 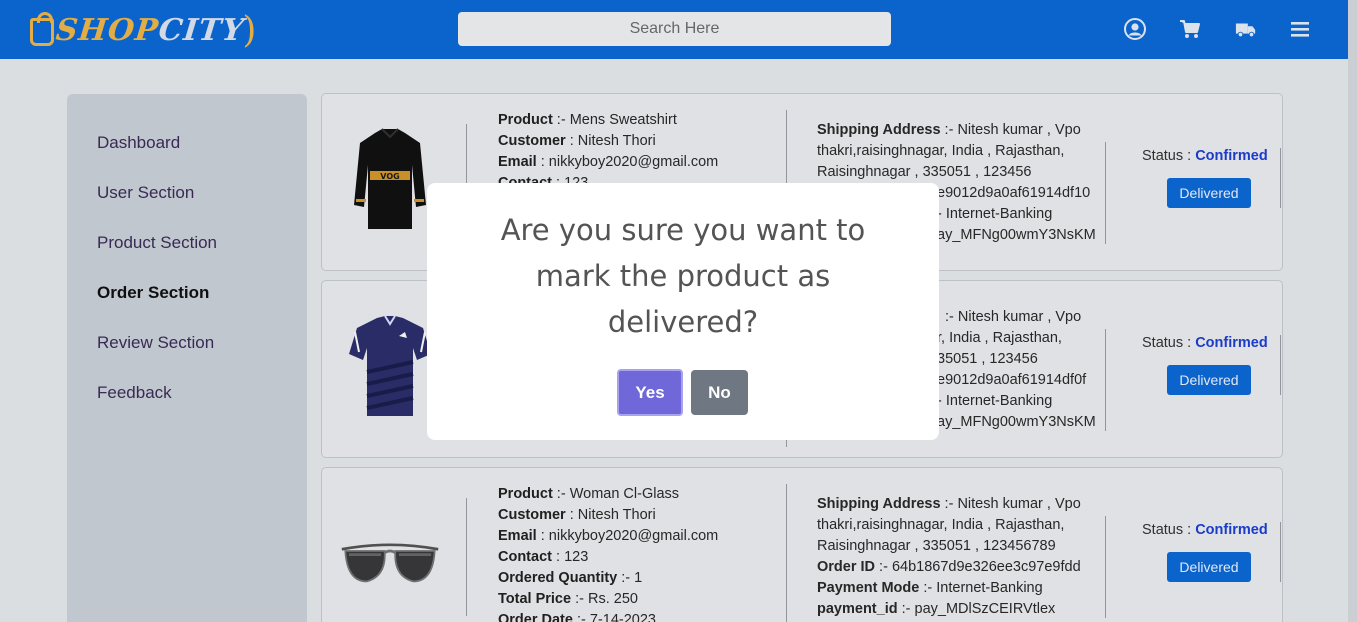 I want to click on no-button: No, so click(x=719, y=392).